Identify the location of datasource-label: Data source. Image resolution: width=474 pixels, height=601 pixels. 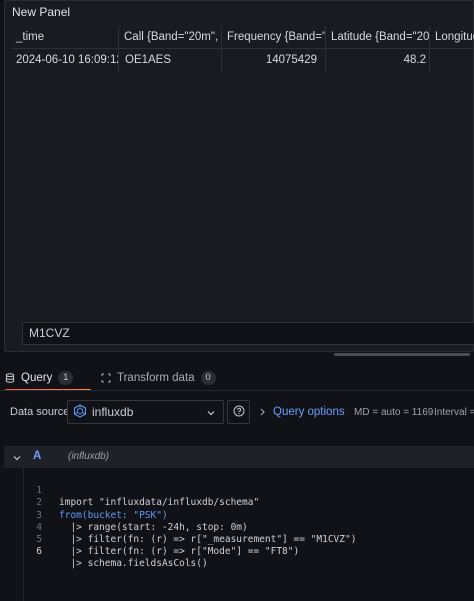
(40, 412).